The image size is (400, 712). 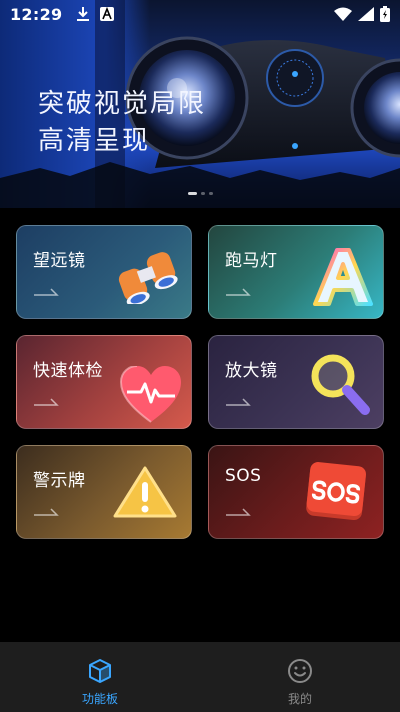 I want to click on feature-card-label: 放大镜, so click(x=251, y=371).